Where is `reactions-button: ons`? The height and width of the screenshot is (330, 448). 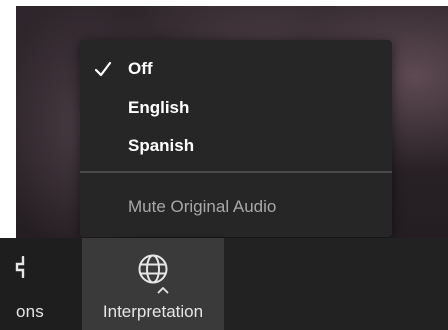 reactions-button: ons is located at coordinates (41, 284).